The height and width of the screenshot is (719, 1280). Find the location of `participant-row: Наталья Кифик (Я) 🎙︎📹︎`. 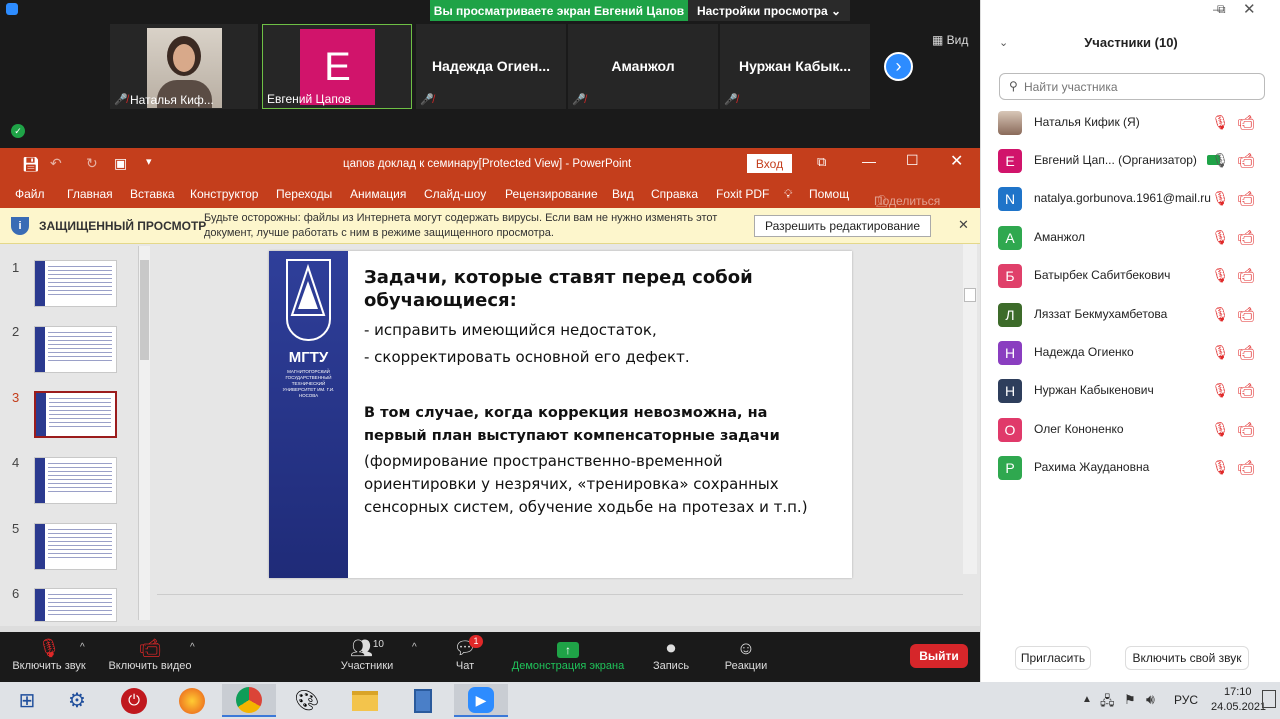

participant-row: Наталья Кифик (Я) 🎙︎📹︎ is located at coordinates (1130, 123).